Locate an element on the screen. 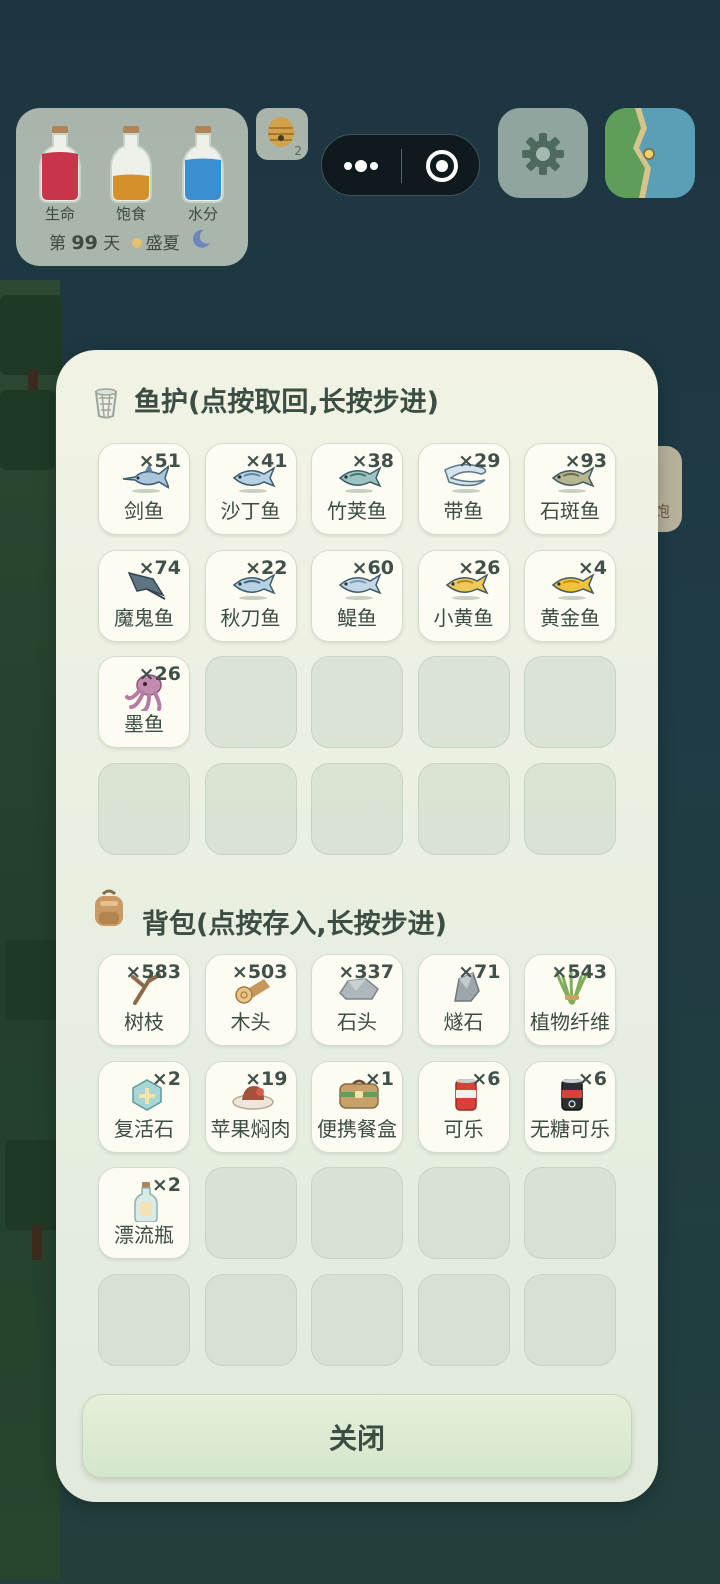  item-quantity: ×93 is located at coordinates (585, 461).